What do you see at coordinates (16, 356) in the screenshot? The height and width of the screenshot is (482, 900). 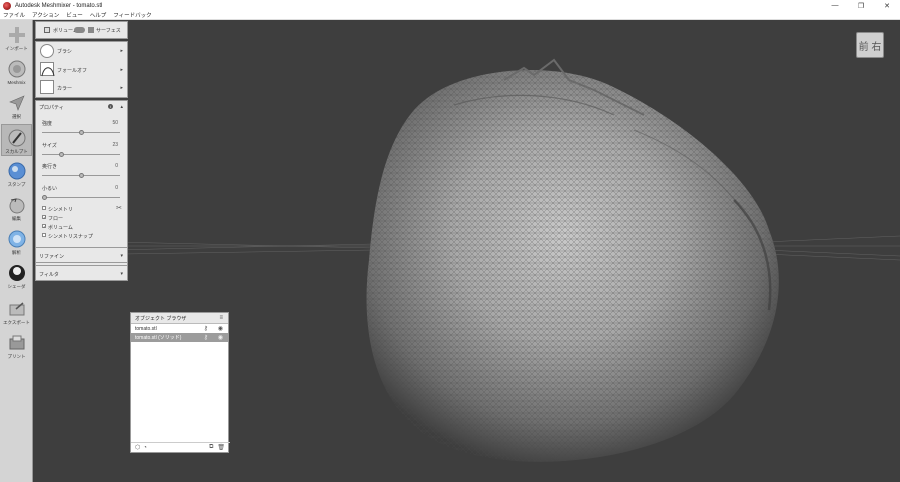 I see `tool-label: プリント` at bounding box center [16, 356].